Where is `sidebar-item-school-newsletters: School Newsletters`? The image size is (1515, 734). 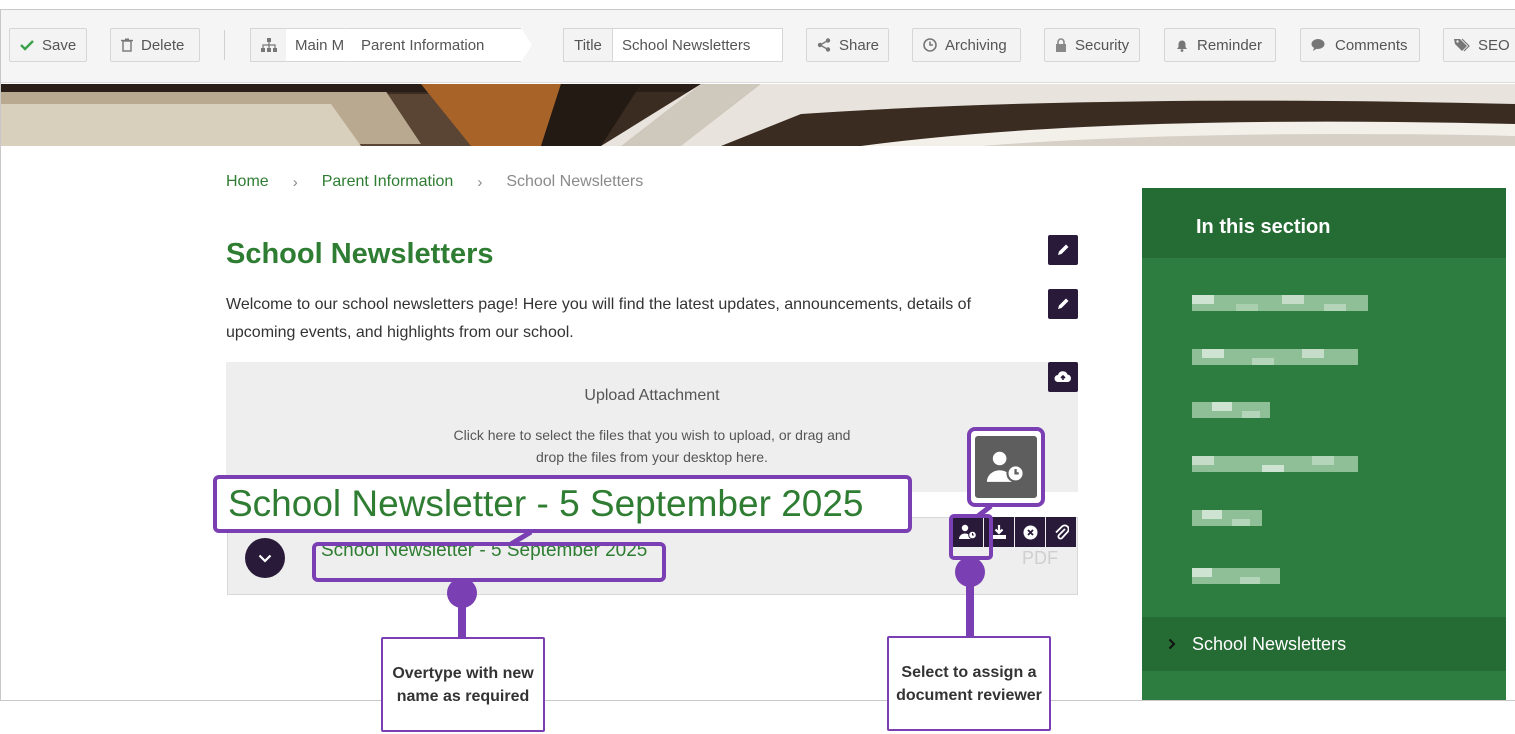
sidebar-item-school-newsletters: School Newsletters is located at coordinates (1324, 644).